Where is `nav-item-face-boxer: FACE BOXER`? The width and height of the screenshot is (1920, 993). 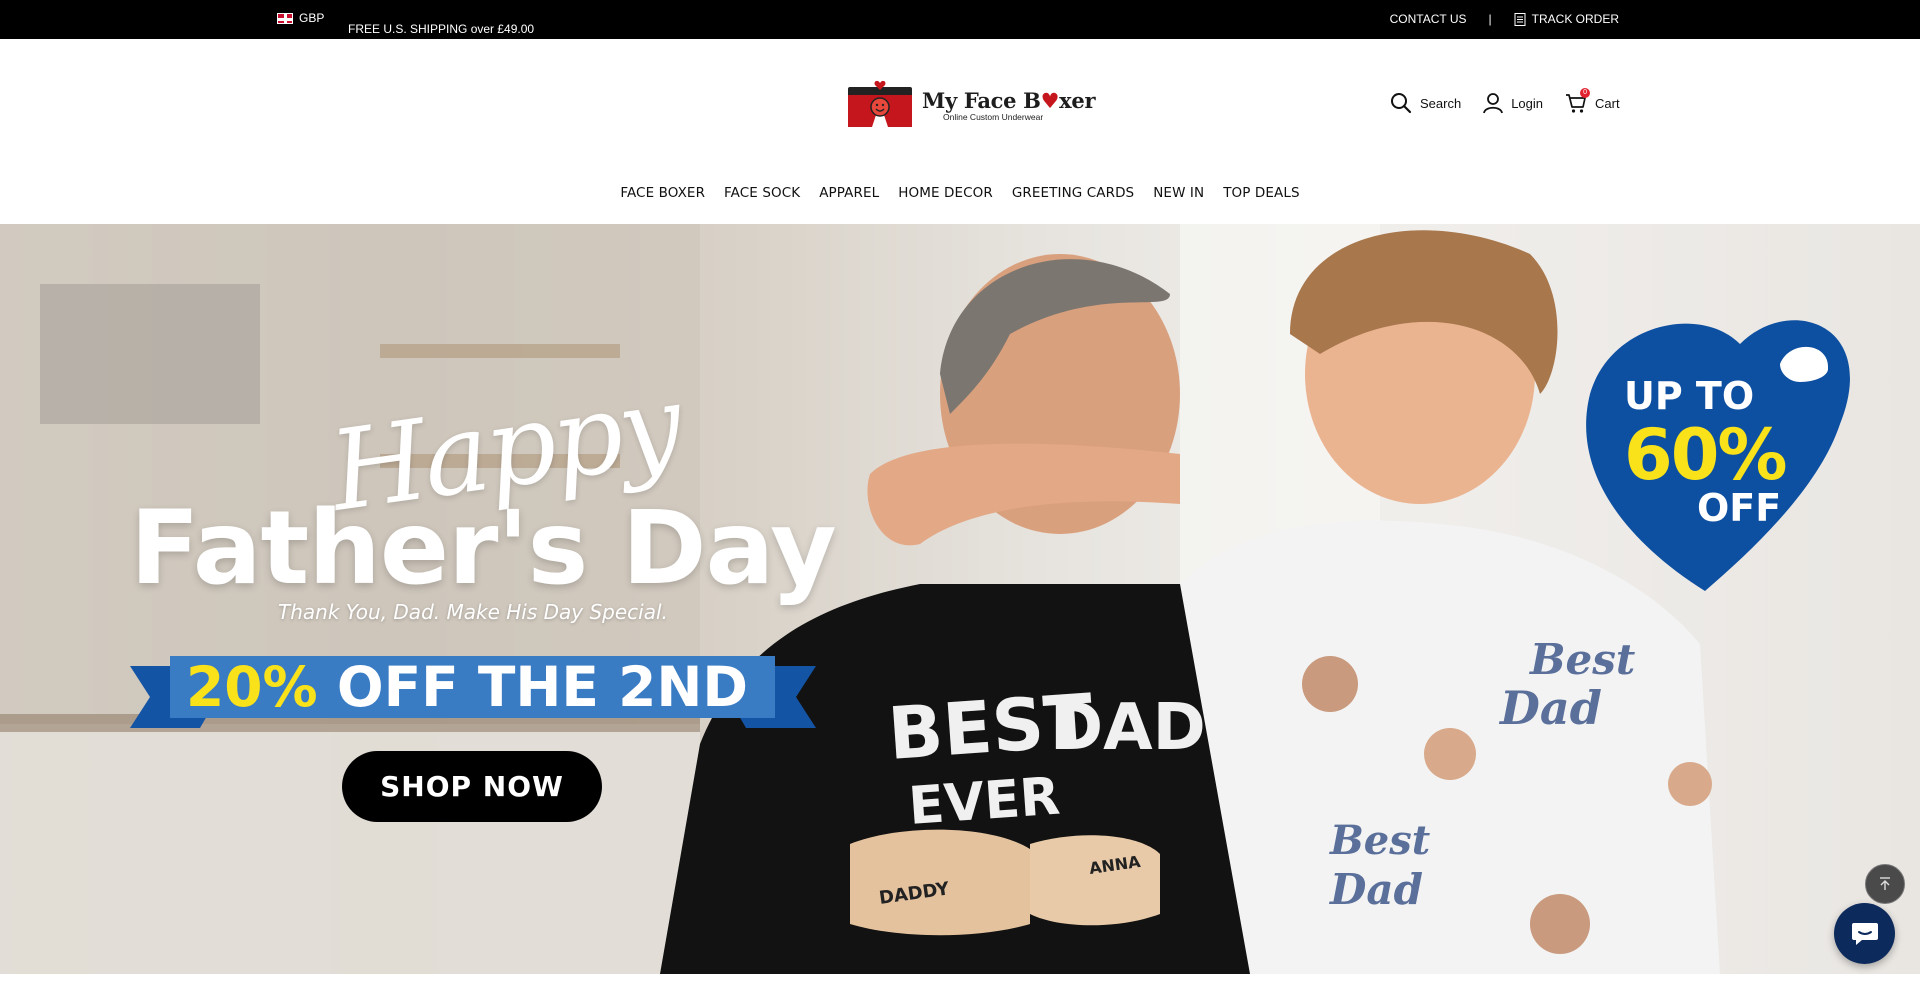
nav-item-face-boxer: FACE BOXER is located at coordinates (662, 193).